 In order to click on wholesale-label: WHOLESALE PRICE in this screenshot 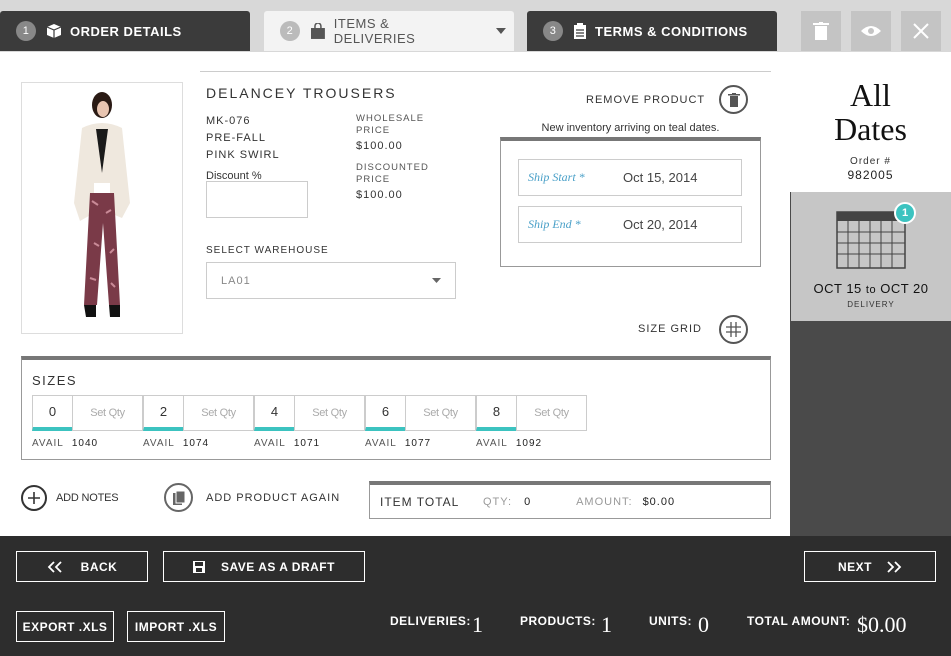, I will do `click(390, 124)`.